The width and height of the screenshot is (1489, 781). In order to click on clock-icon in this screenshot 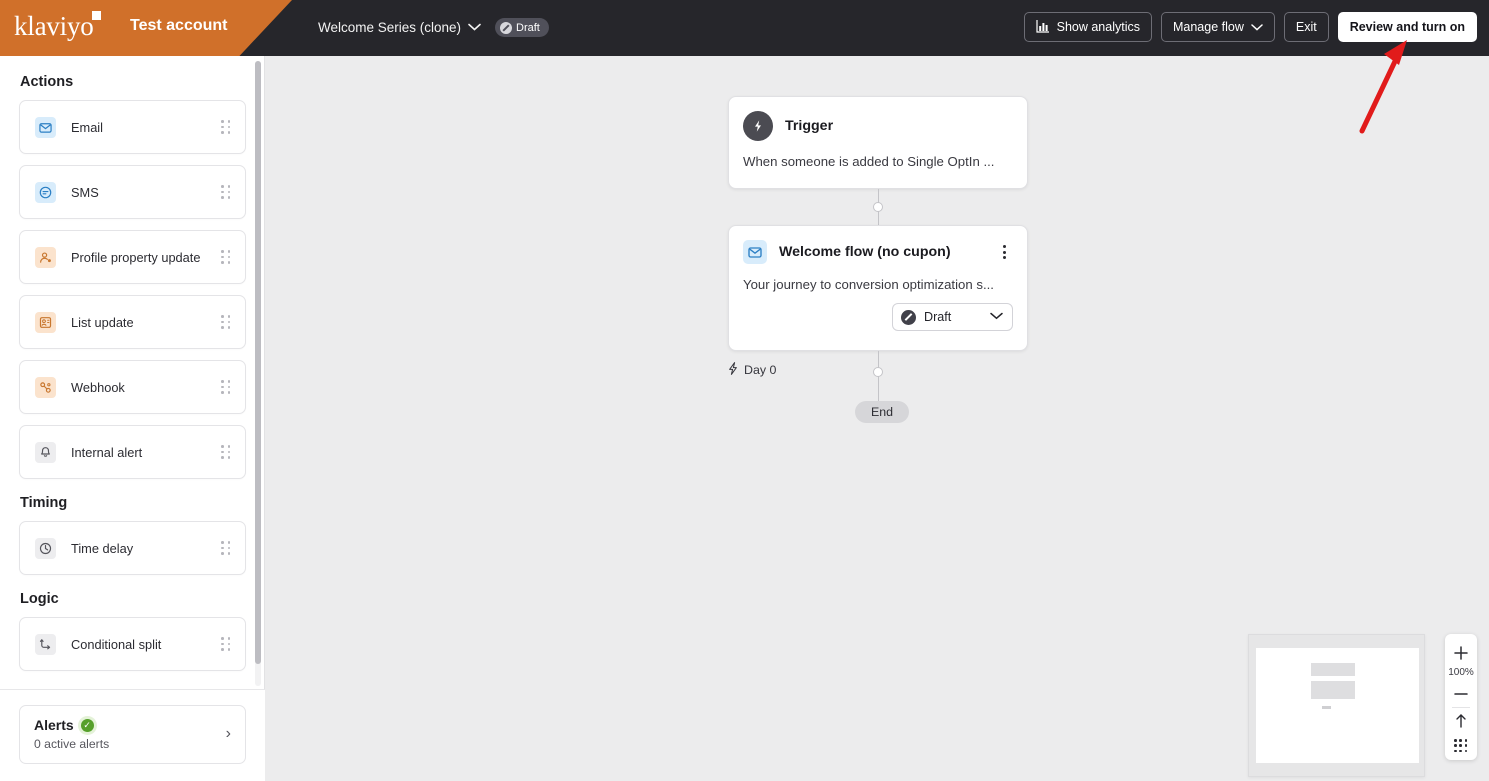, I will do `click(45, 548)`.